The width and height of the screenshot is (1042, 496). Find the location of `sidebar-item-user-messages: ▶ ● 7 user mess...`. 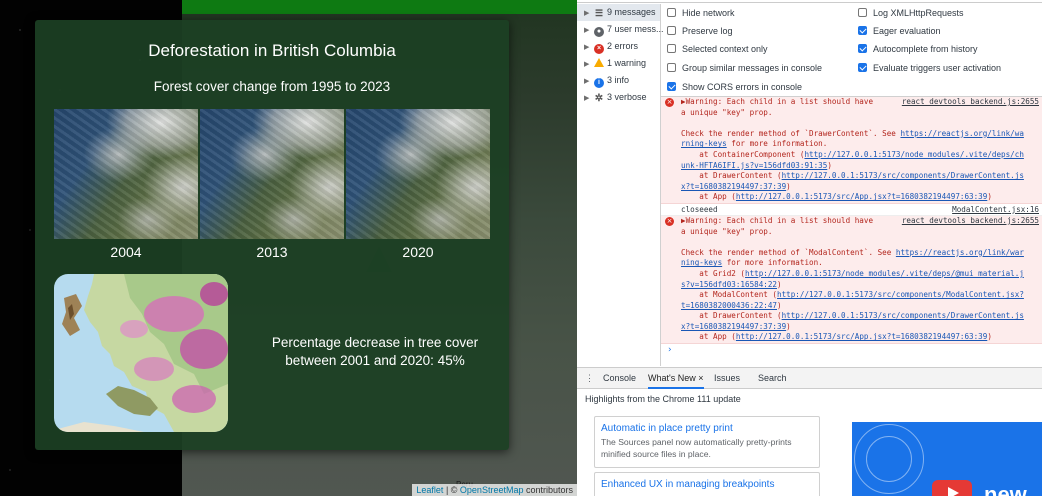

sidebar-item-user-messages: ▶ ● 7 user mess... is located at coordinates (620, 30).